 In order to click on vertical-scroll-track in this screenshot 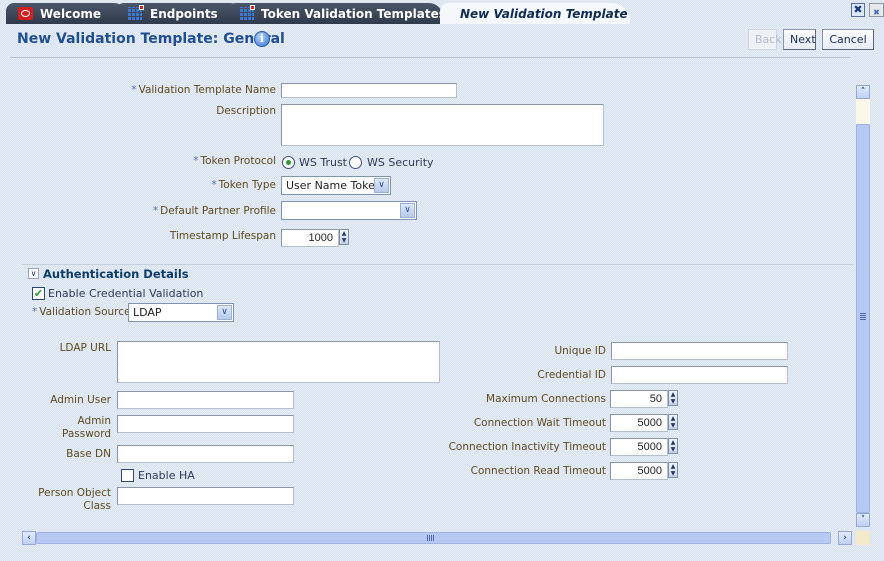, I will do `click(863, 111)`.